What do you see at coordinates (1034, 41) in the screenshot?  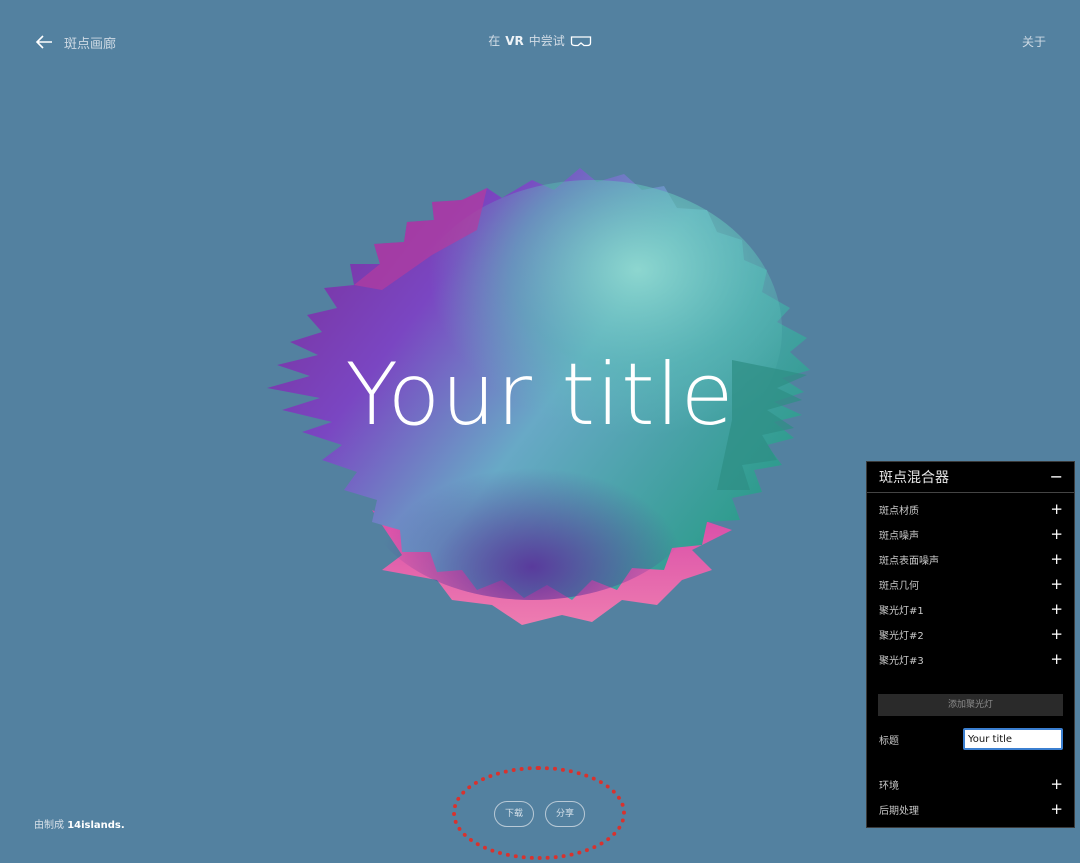 I see `about-link: 关于` at bounding box center [1034, 41].